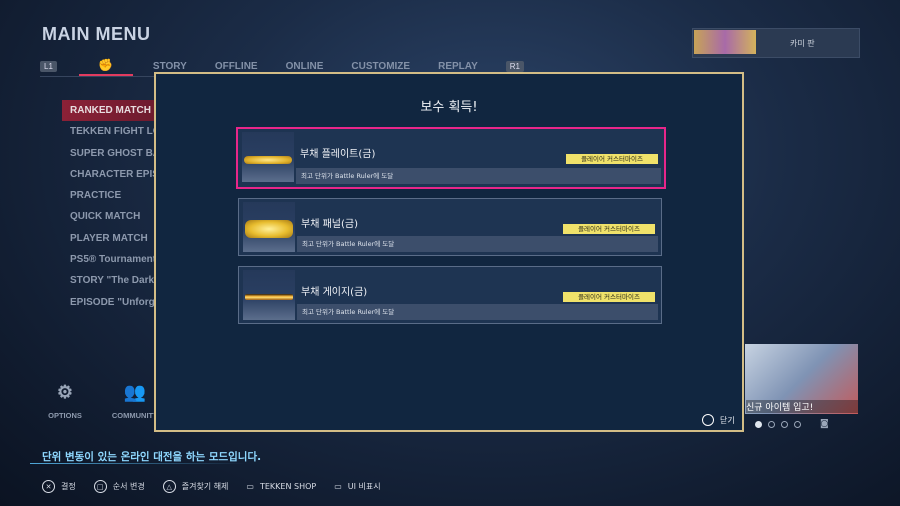 Image resolution: width=900 pixels, height=506 pixels. Describe the element at coordinates (364, 486) in the screenshot. I see `hint-hide-ui-label: UI 비표시` at that location.